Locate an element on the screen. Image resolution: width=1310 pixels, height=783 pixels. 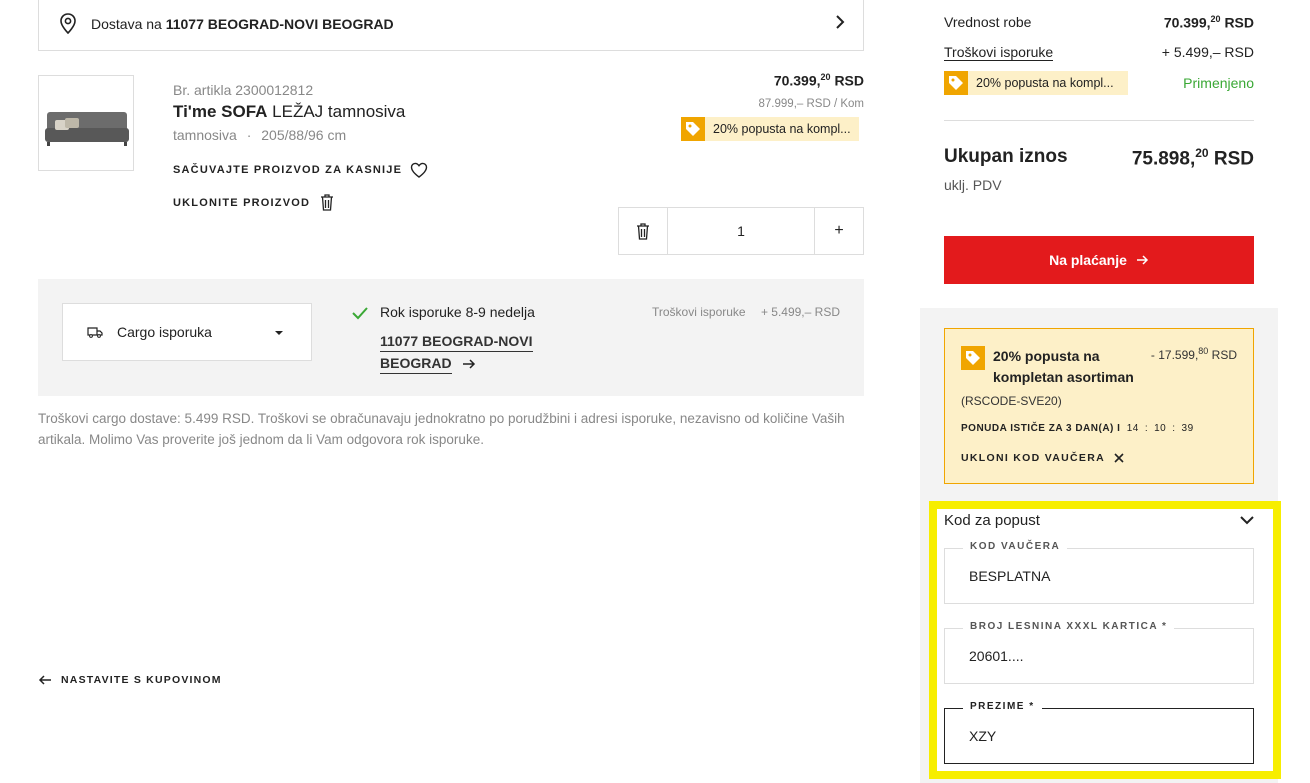
voucher-hours: 14 is located at coordinates (1132, 428).